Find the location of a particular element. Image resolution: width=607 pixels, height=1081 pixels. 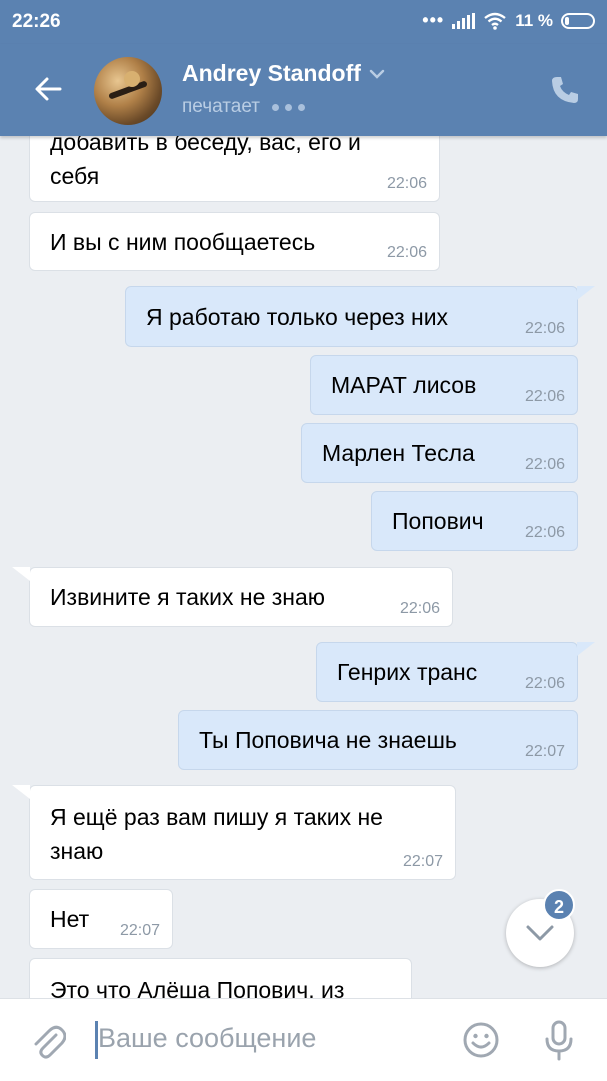

message-composer: Ваше сообщение is located at coordinates (303, 1039).